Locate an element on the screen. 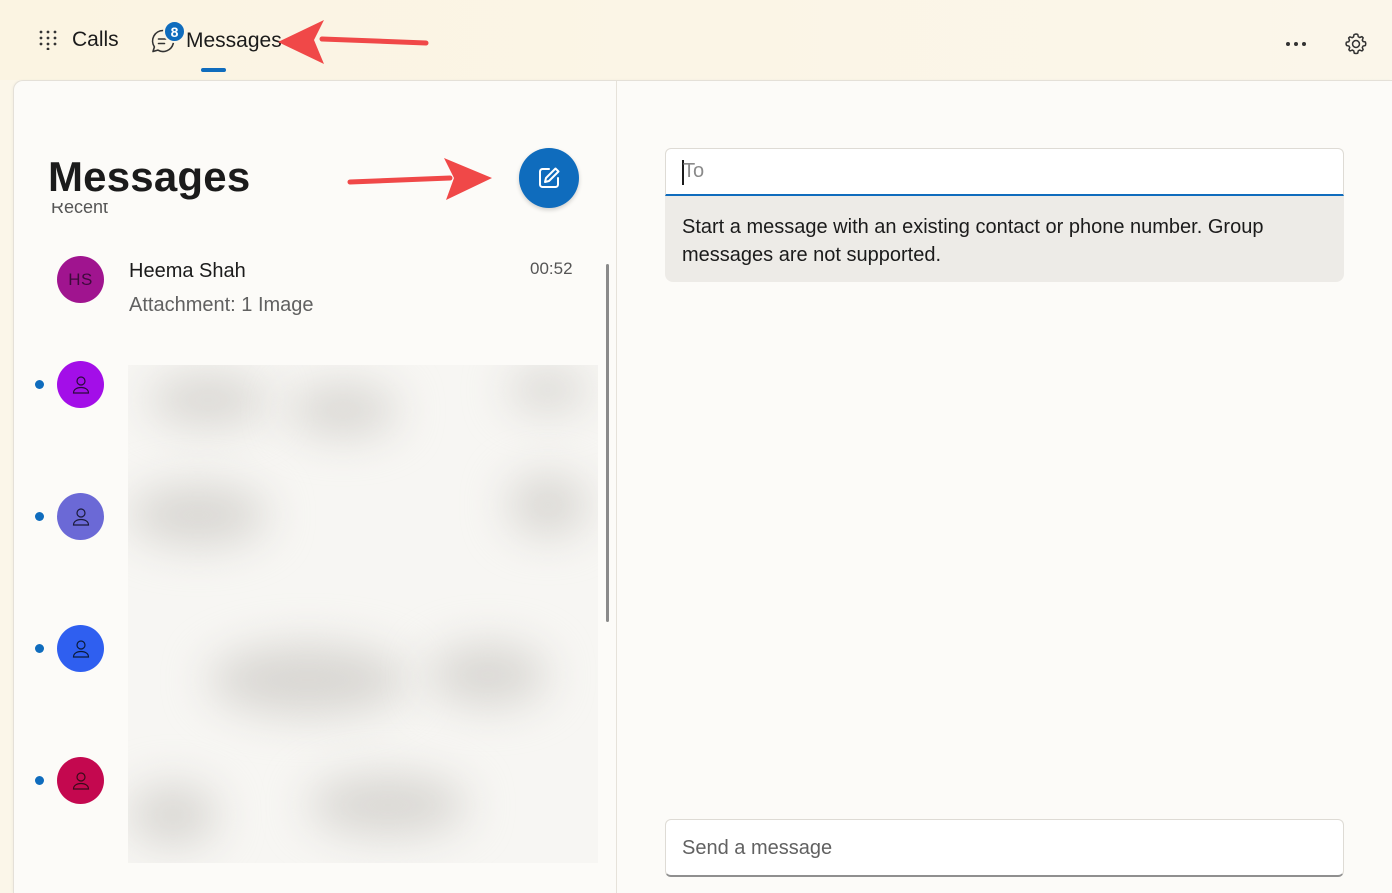 The height and width of the screenshot is (893, 1392). message-preview: Attachment: 1 Image is located at coordinates (221, 305).